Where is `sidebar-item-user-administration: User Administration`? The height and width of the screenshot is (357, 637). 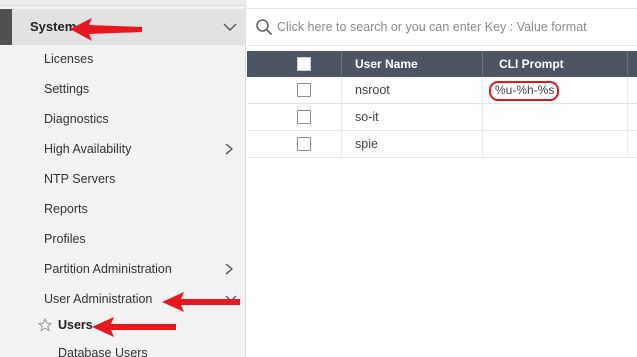 sidebar-item-user-administration: User Administration is located at coordinates (123, 299).